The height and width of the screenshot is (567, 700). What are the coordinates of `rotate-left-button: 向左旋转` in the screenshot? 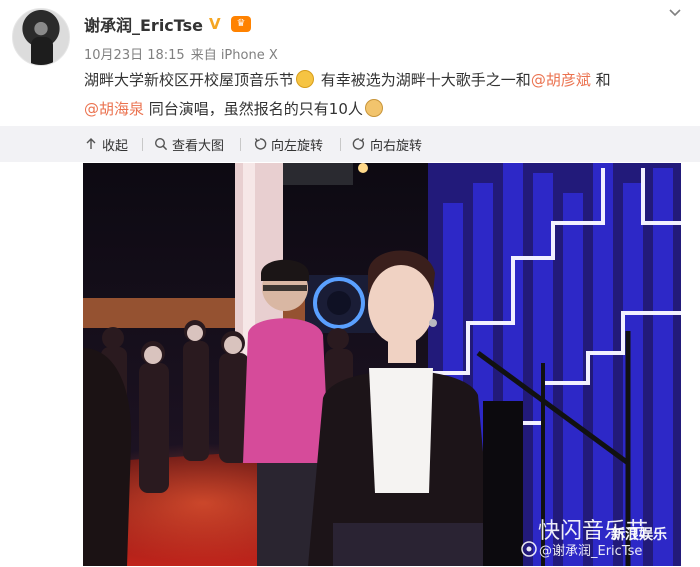 It's located at (288, 144).